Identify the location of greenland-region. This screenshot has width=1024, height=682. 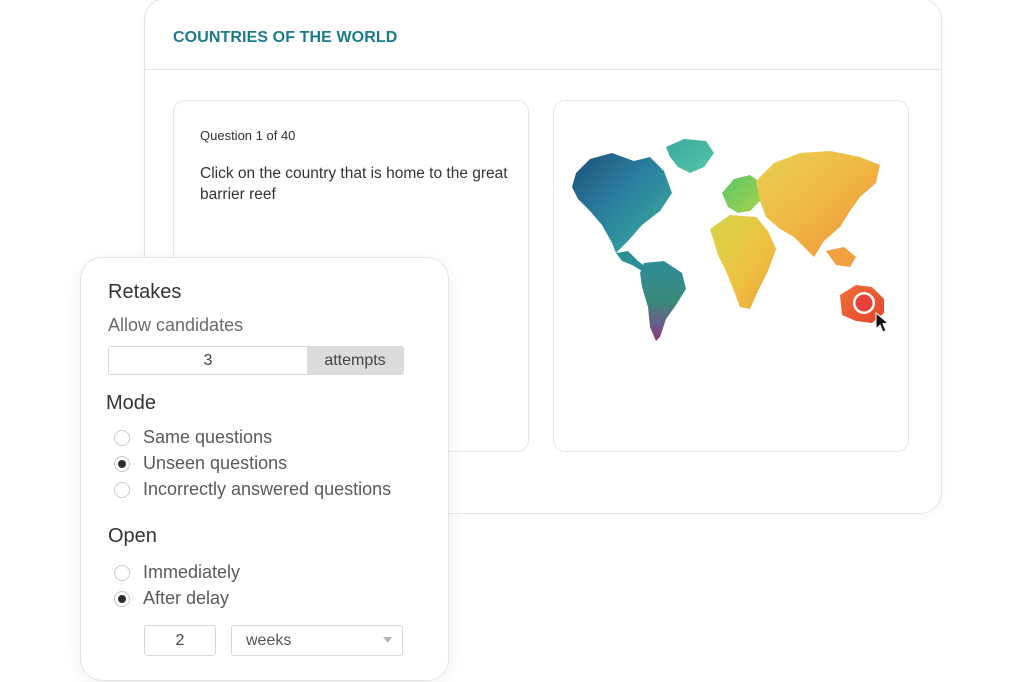
(690, 156).